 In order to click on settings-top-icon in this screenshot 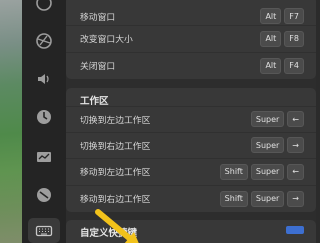, I will do `click(44, 6)`.